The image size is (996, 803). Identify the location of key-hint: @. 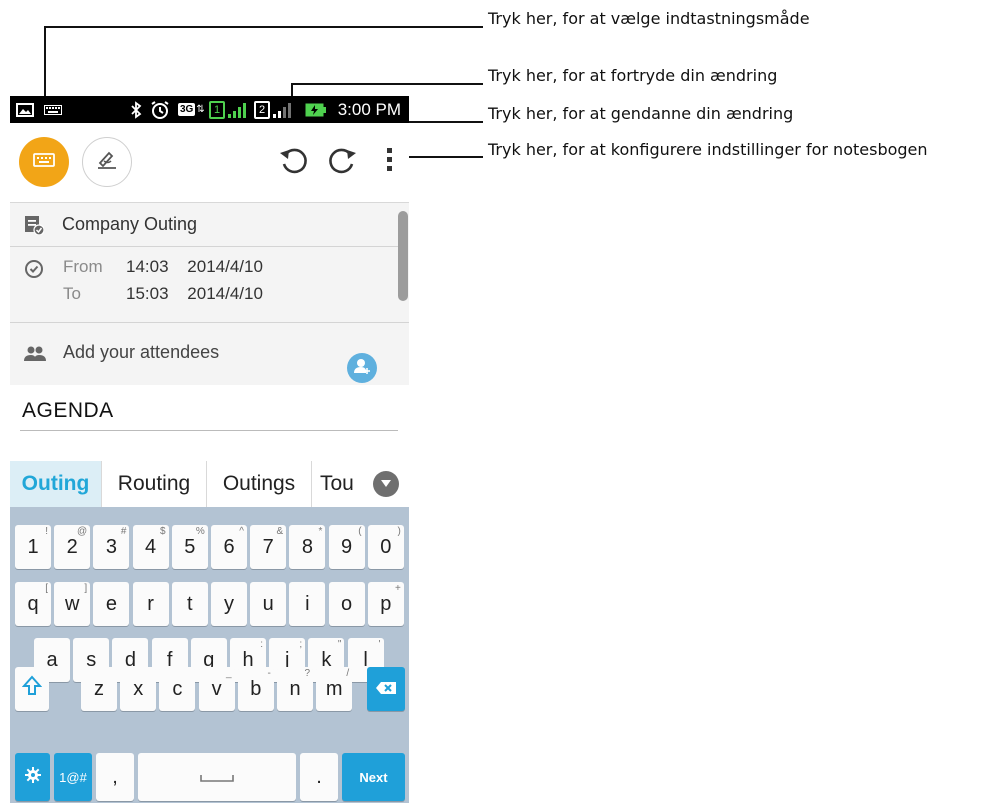
(82, 531).